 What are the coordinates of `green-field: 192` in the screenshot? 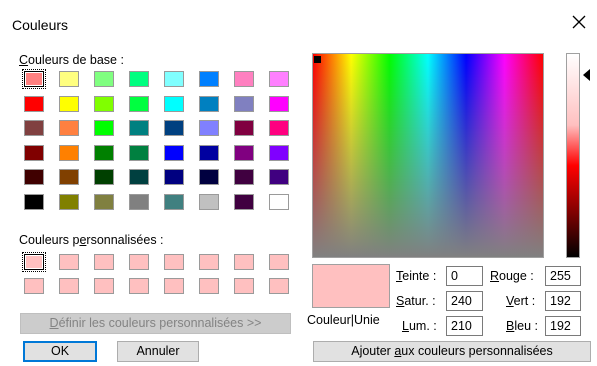 It's located at (563, 301).